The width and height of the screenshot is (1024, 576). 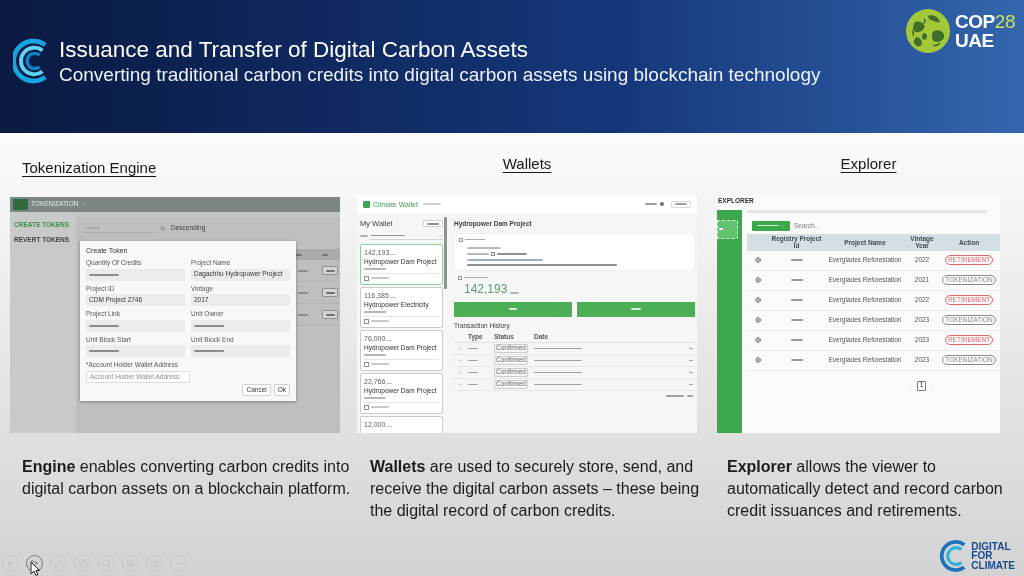 What do you see at coordinates (868, 163) in the screenshot?
I see `section-heading: Explorer` at bounding box center [868, 163].